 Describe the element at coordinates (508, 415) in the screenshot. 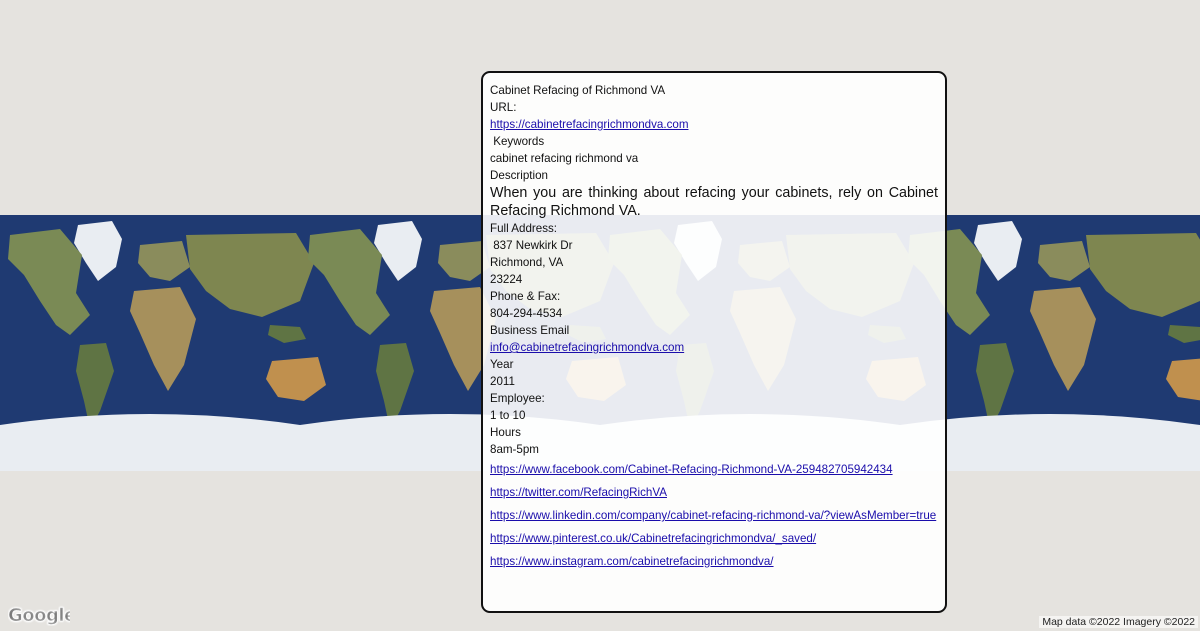

I see `employee-value: 1 to 10` at that location.